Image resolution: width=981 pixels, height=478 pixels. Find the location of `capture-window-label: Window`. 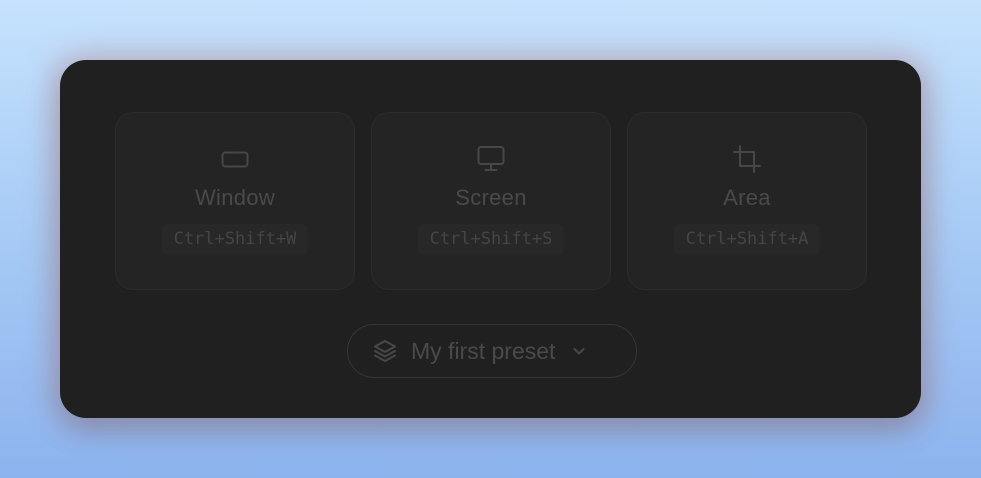

capture-window-label: Window is located at coordinates (235, 197).